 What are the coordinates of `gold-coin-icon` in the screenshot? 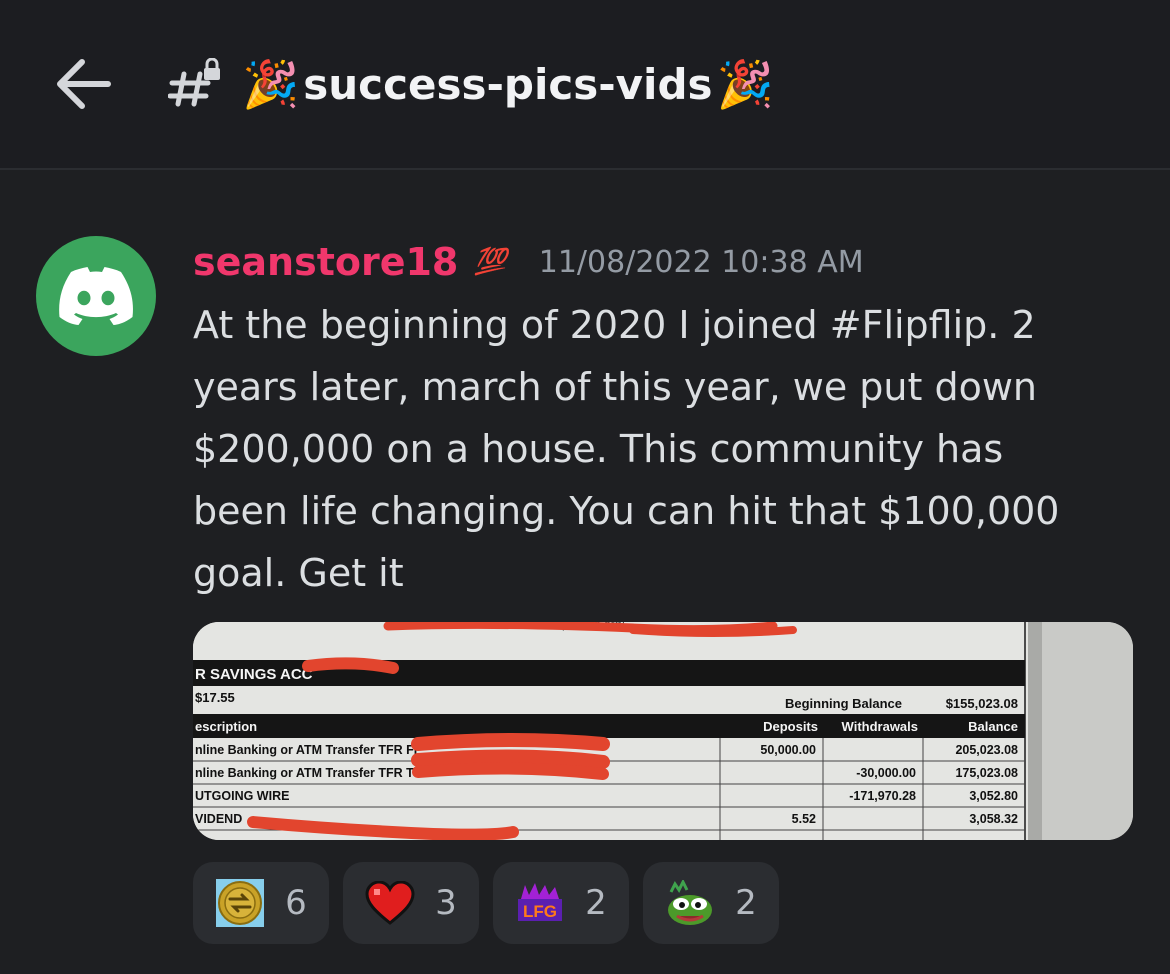 It's located at (240, 903).